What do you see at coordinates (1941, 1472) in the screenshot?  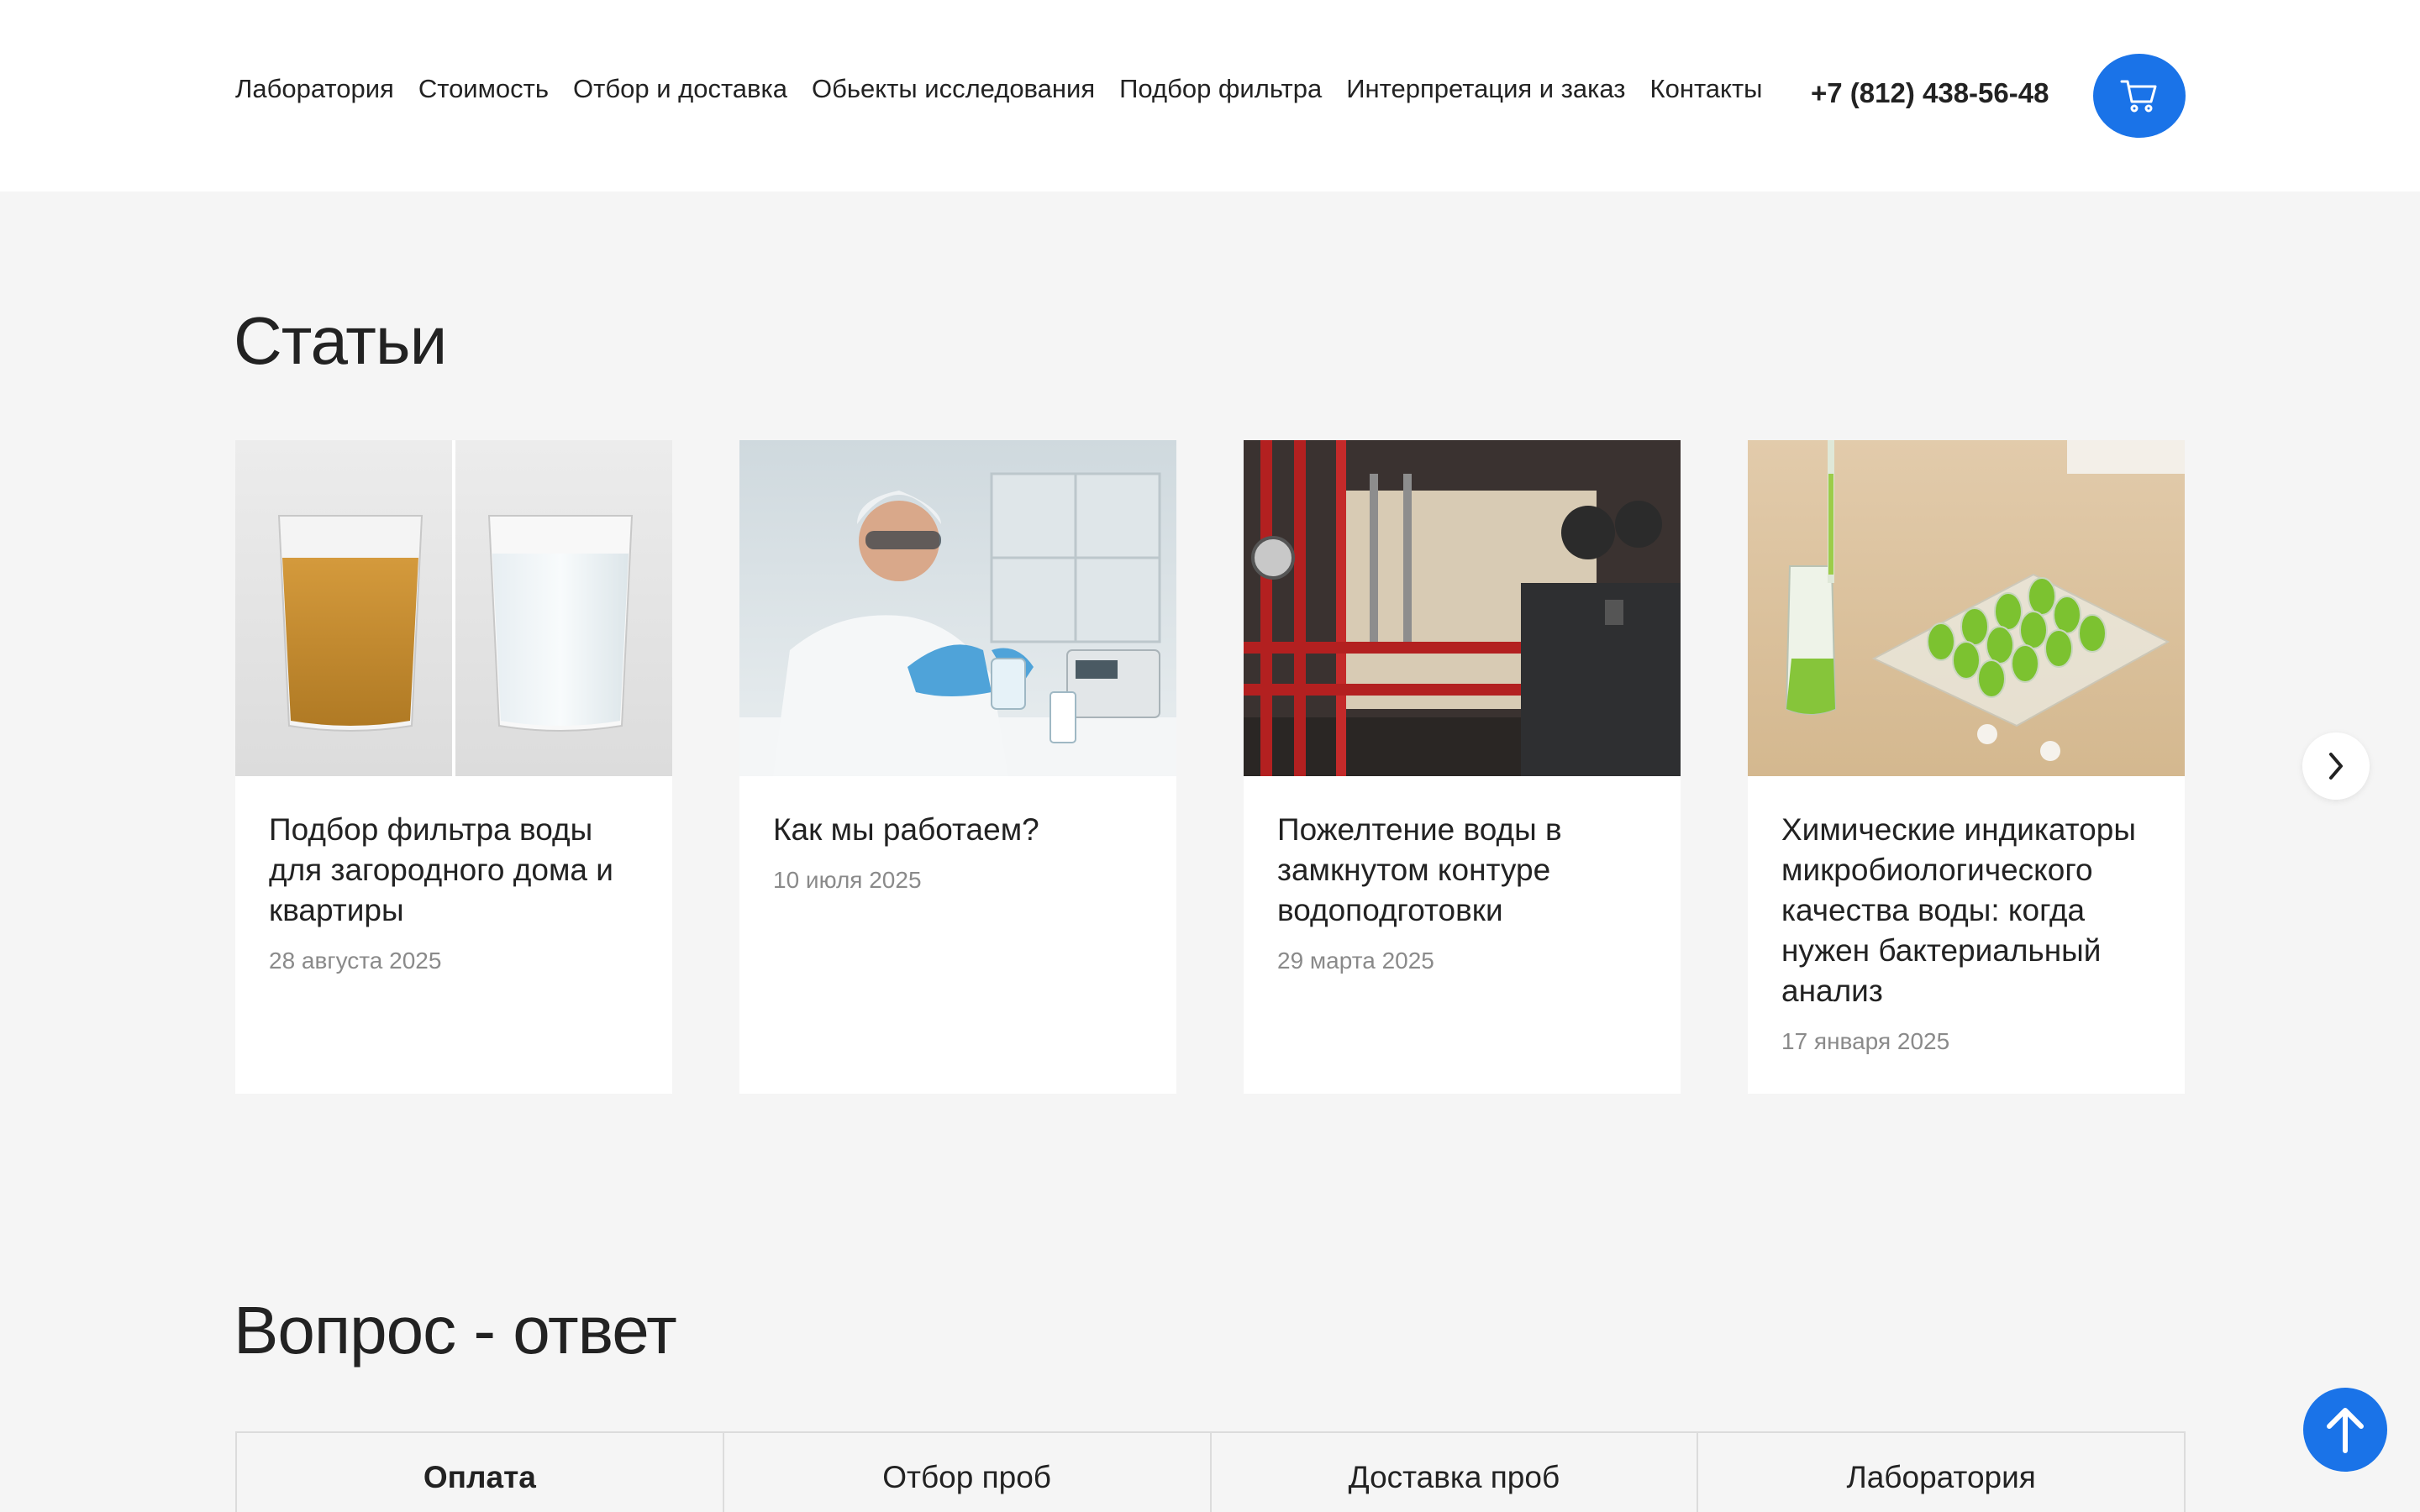 I see `tab-laboratory: Лаборатория` at bounding box center [1941, 1472].